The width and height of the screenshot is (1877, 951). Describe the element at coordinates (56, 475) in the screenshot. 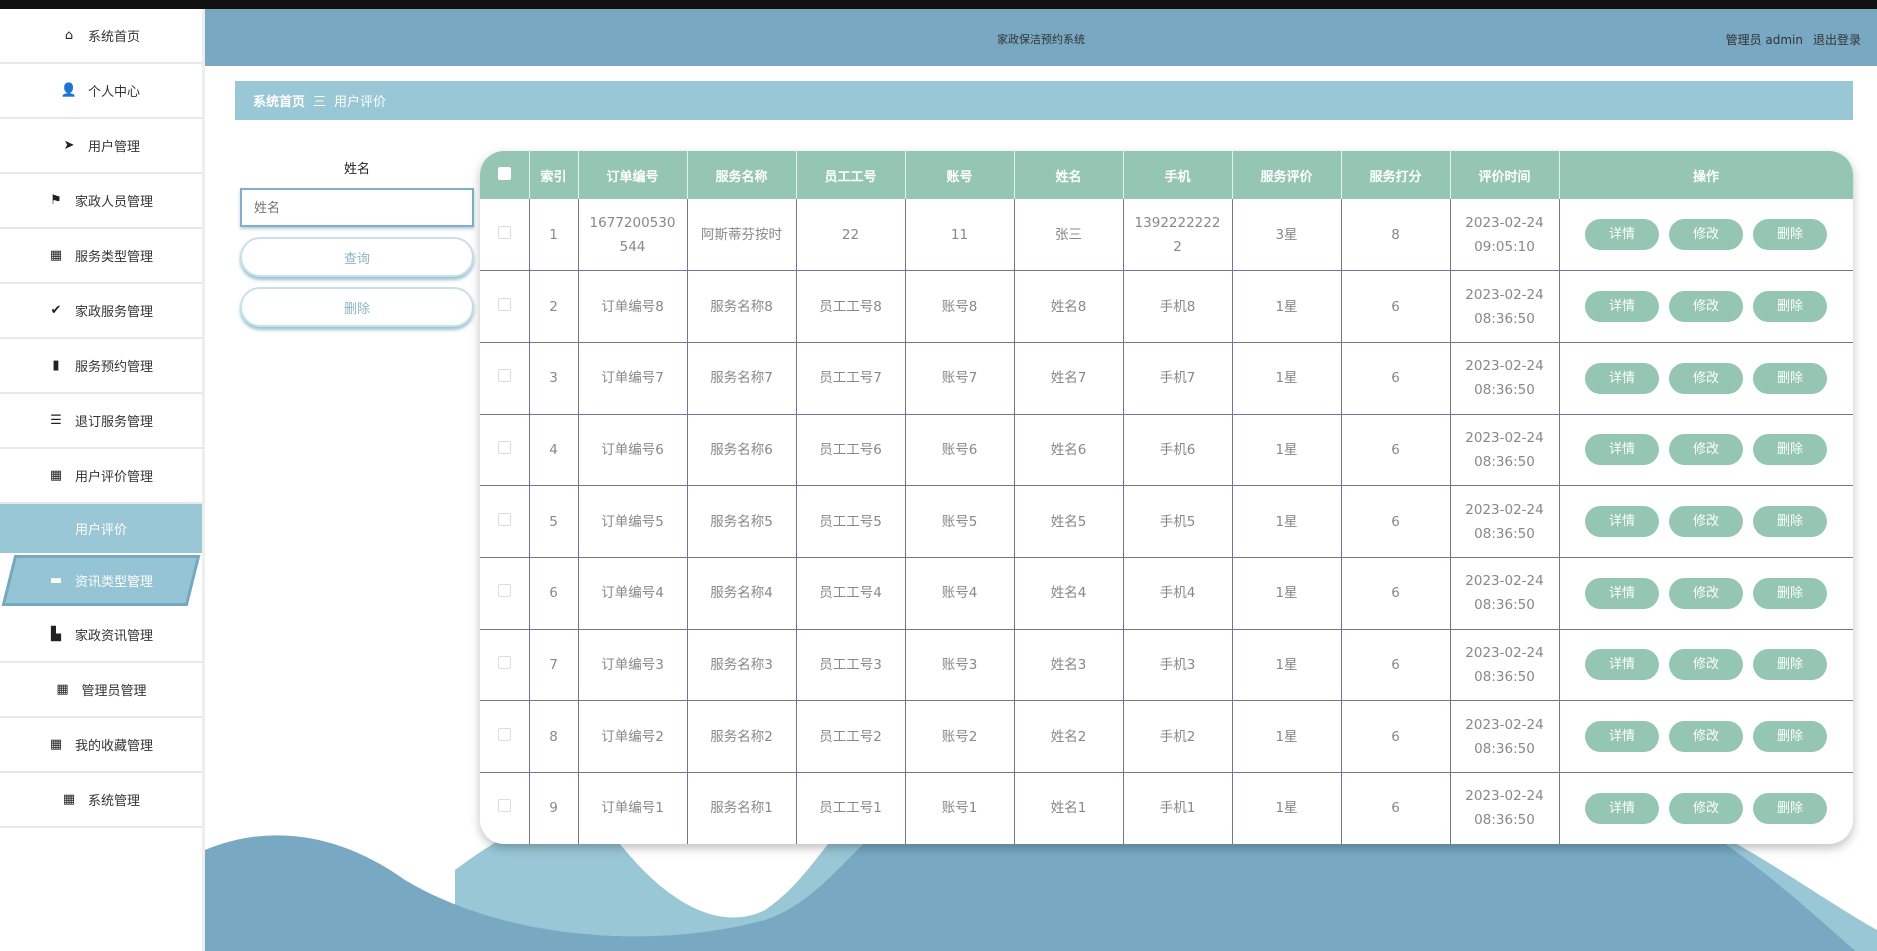

I see `grid-nine-icon: ▦` at that location.